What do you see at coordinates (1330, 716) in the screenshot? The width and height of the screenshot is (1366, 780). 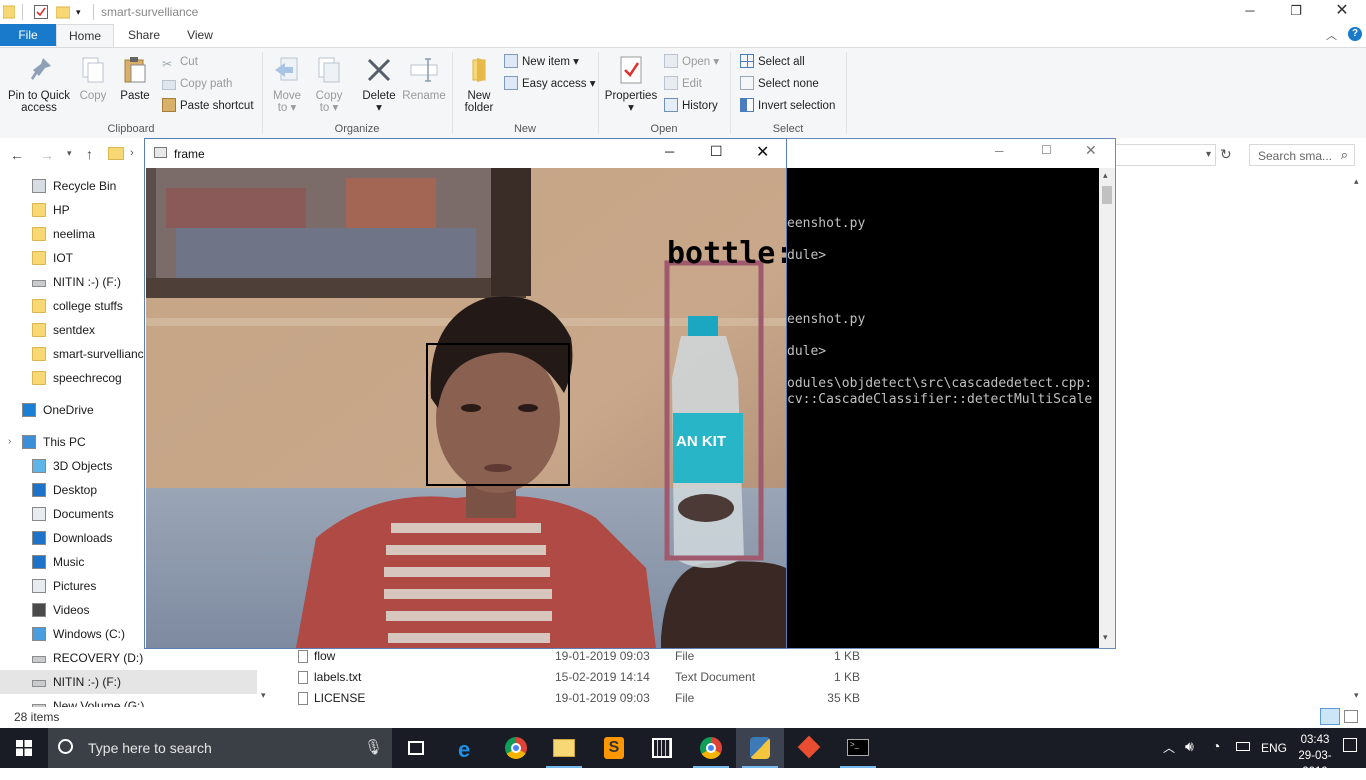 I see `details-view-icon` at bounding box center [1330, 716].